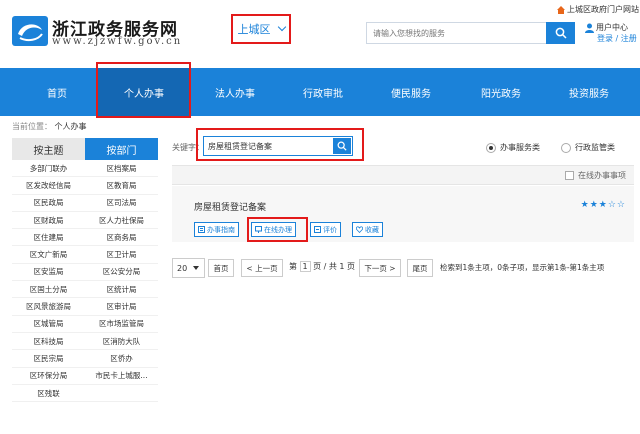 The image size is (640, 434). Describe the element at coordinates (262, 268) in the screenshot. I see `prev-page-button: < 上一页` at that location.